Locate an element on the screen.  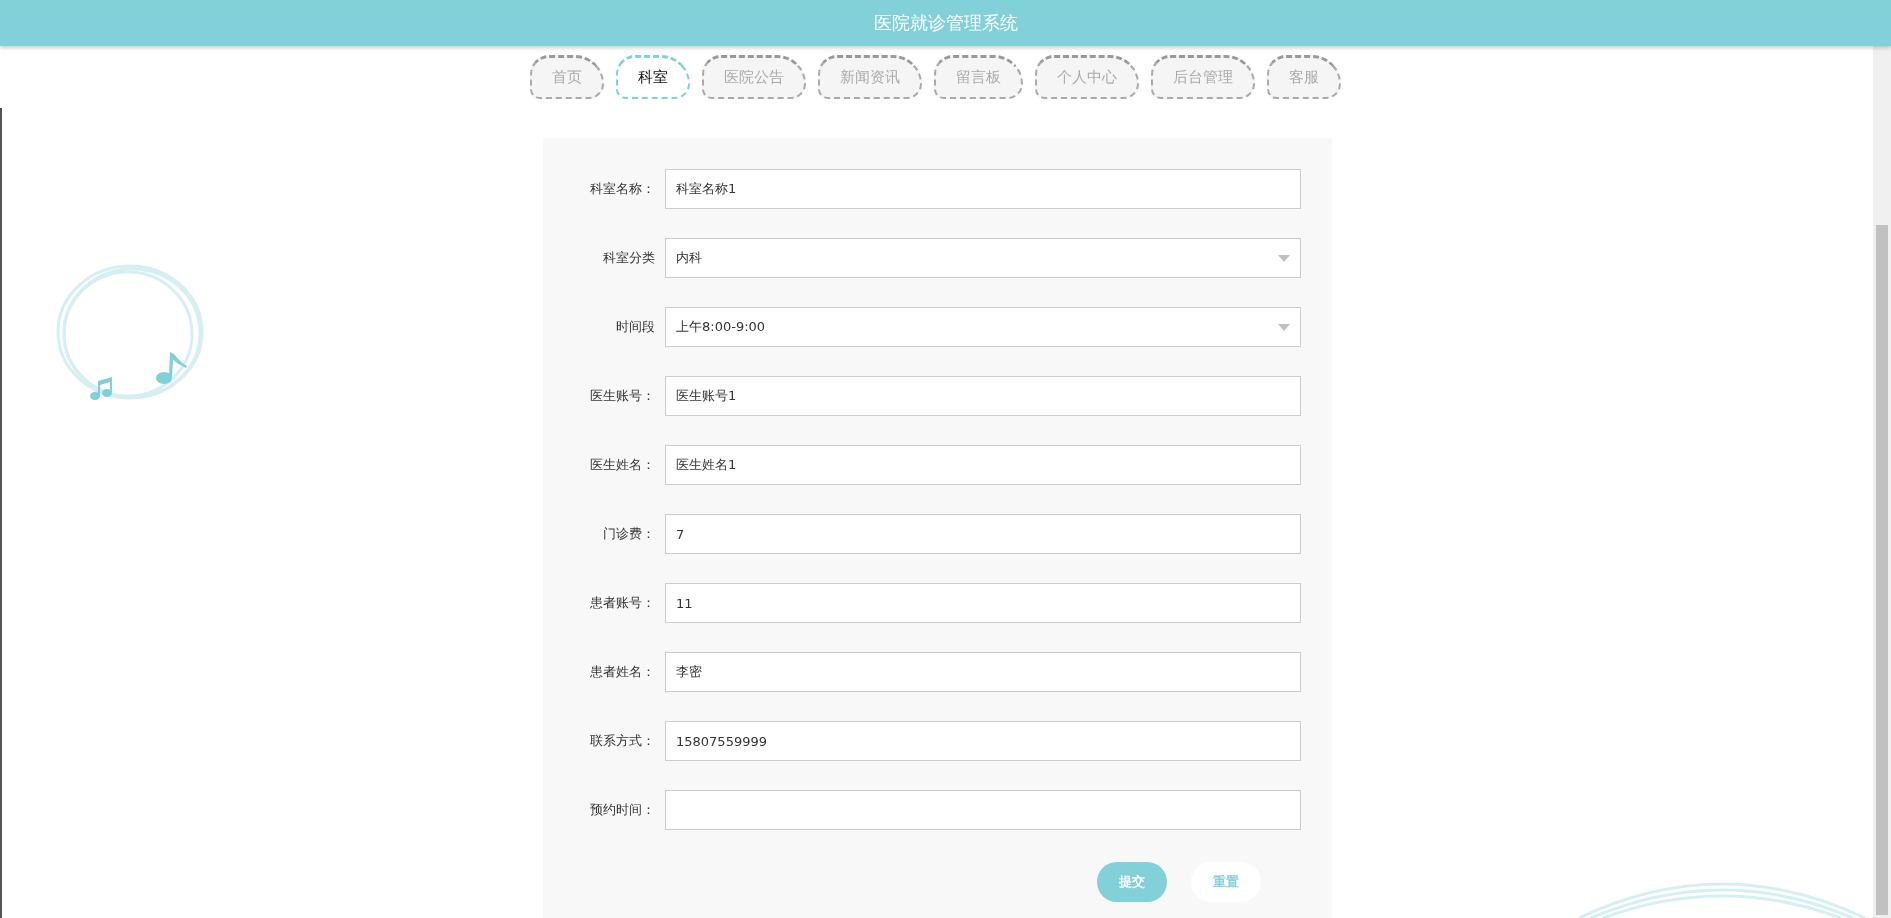
field-label: 科室名称： is located at coordinates (622, 189).